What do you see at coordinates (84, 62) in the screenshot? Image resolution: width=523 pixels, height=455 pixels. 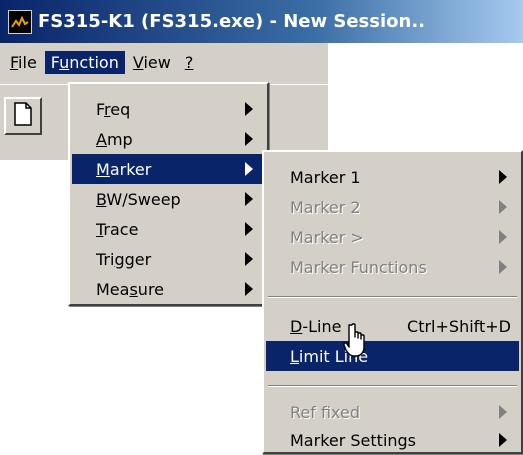 I see `menu-function: Function` at bounding box center [84, 62].